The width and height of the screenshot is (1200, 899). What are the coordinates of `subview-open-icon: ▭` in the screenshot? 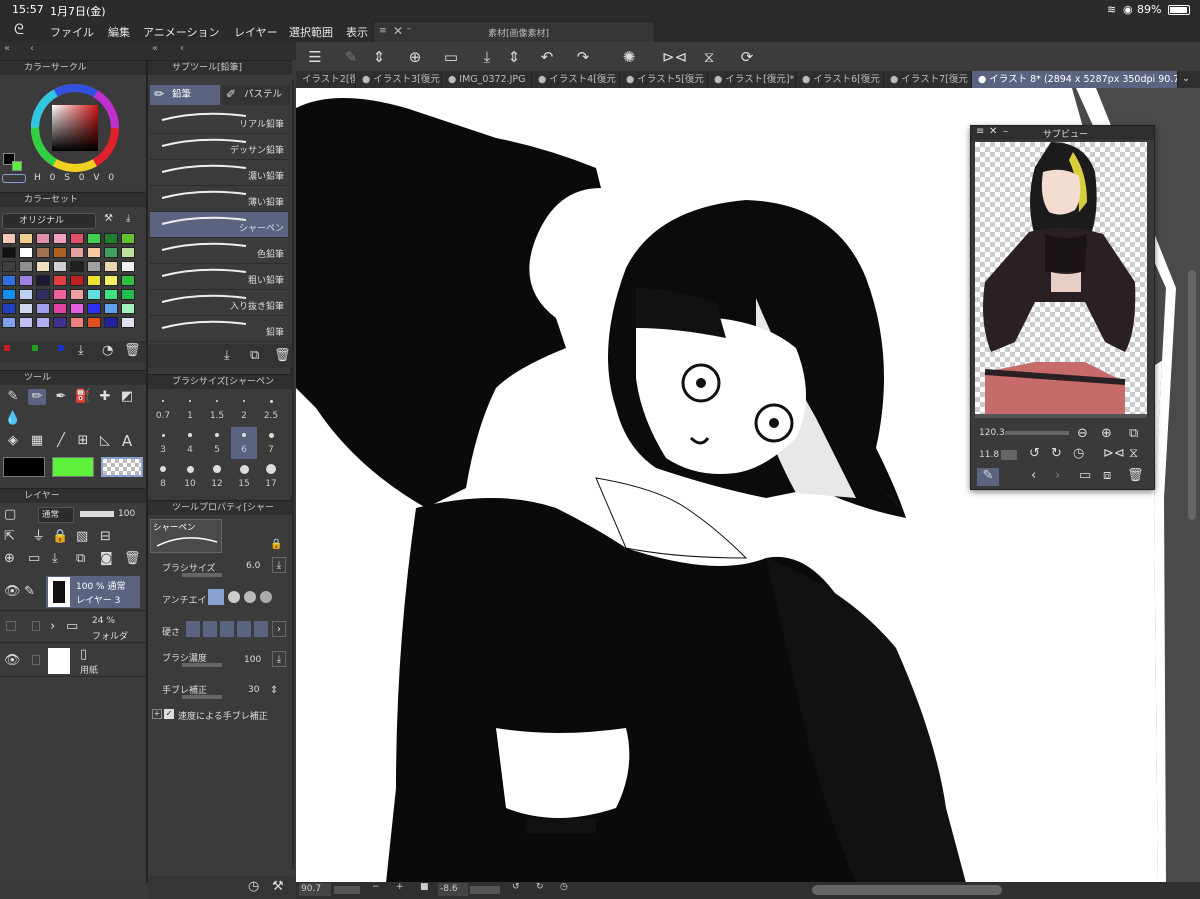 It's located at (1085, 476).